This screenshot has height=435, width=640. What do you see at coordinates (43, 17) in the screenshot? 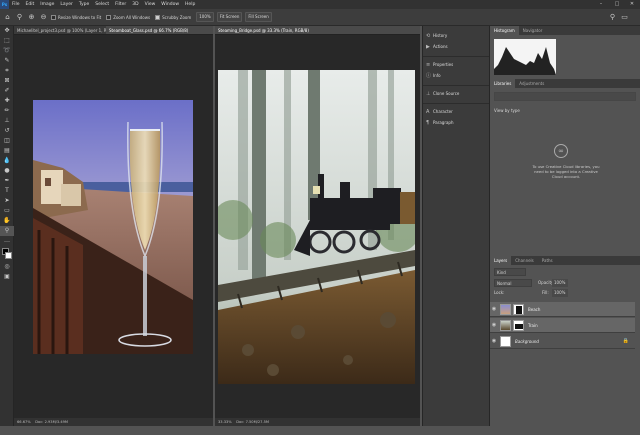
I see `zoom-out-icon: ⊖` at bounding box center [43, 17].